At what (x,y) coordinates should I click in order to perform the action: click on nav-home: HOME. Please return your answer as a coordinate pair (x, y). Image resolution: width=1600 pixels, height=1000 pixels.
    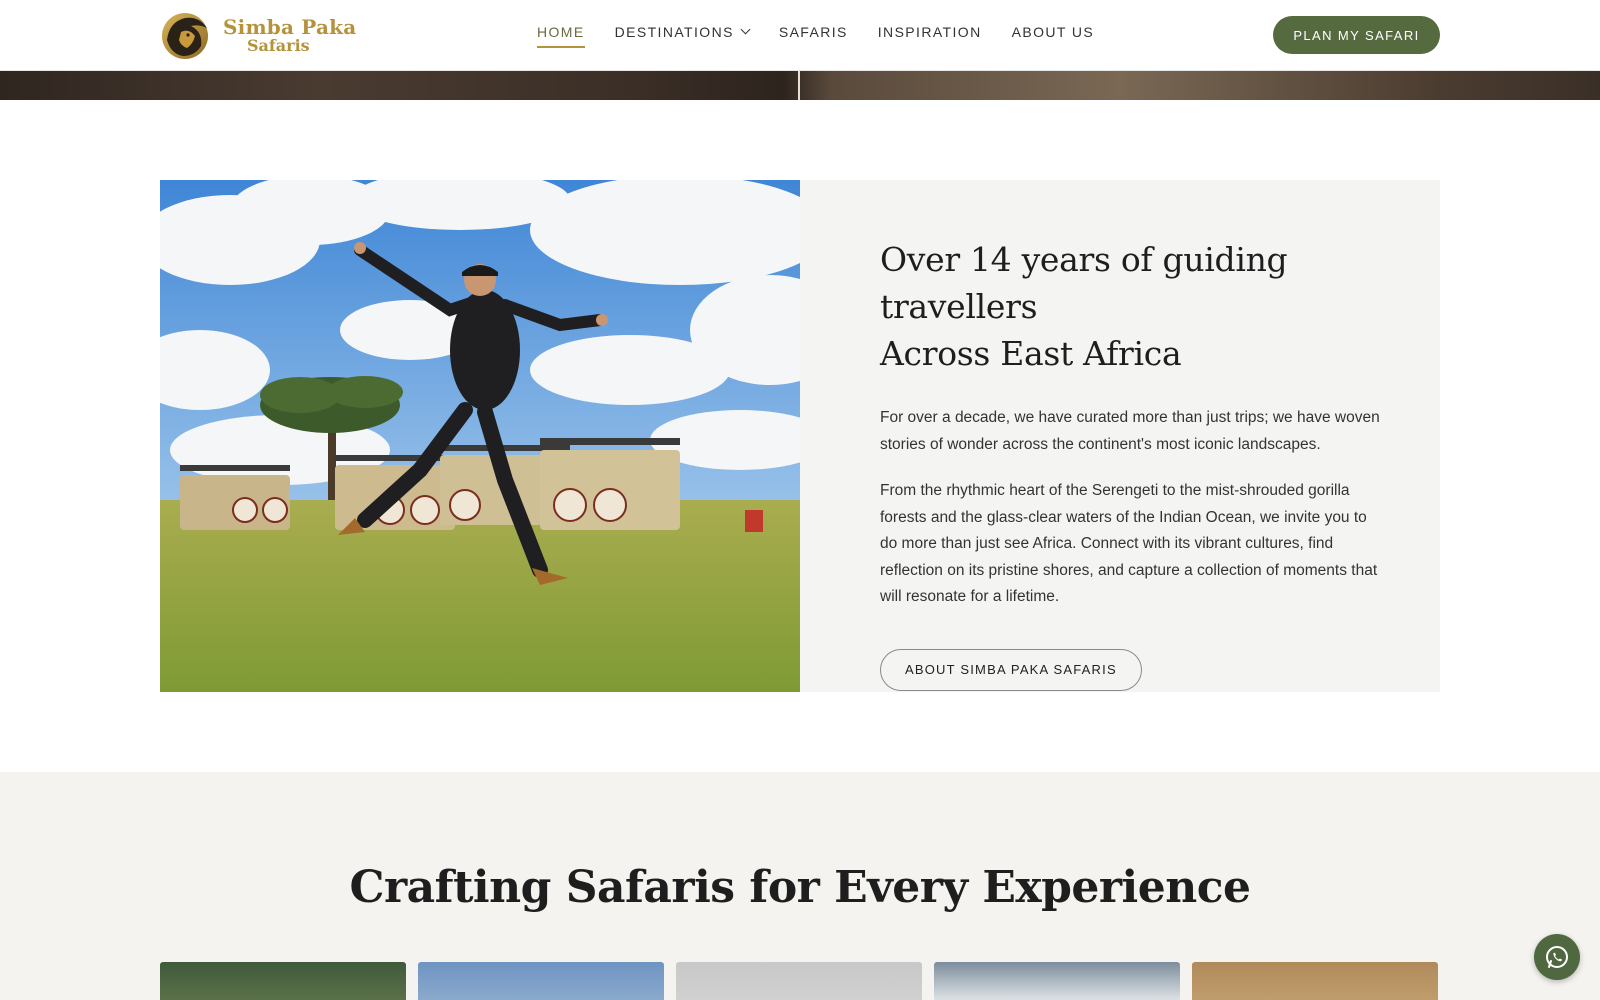
    Looking at the image, I should click on (561, 36).